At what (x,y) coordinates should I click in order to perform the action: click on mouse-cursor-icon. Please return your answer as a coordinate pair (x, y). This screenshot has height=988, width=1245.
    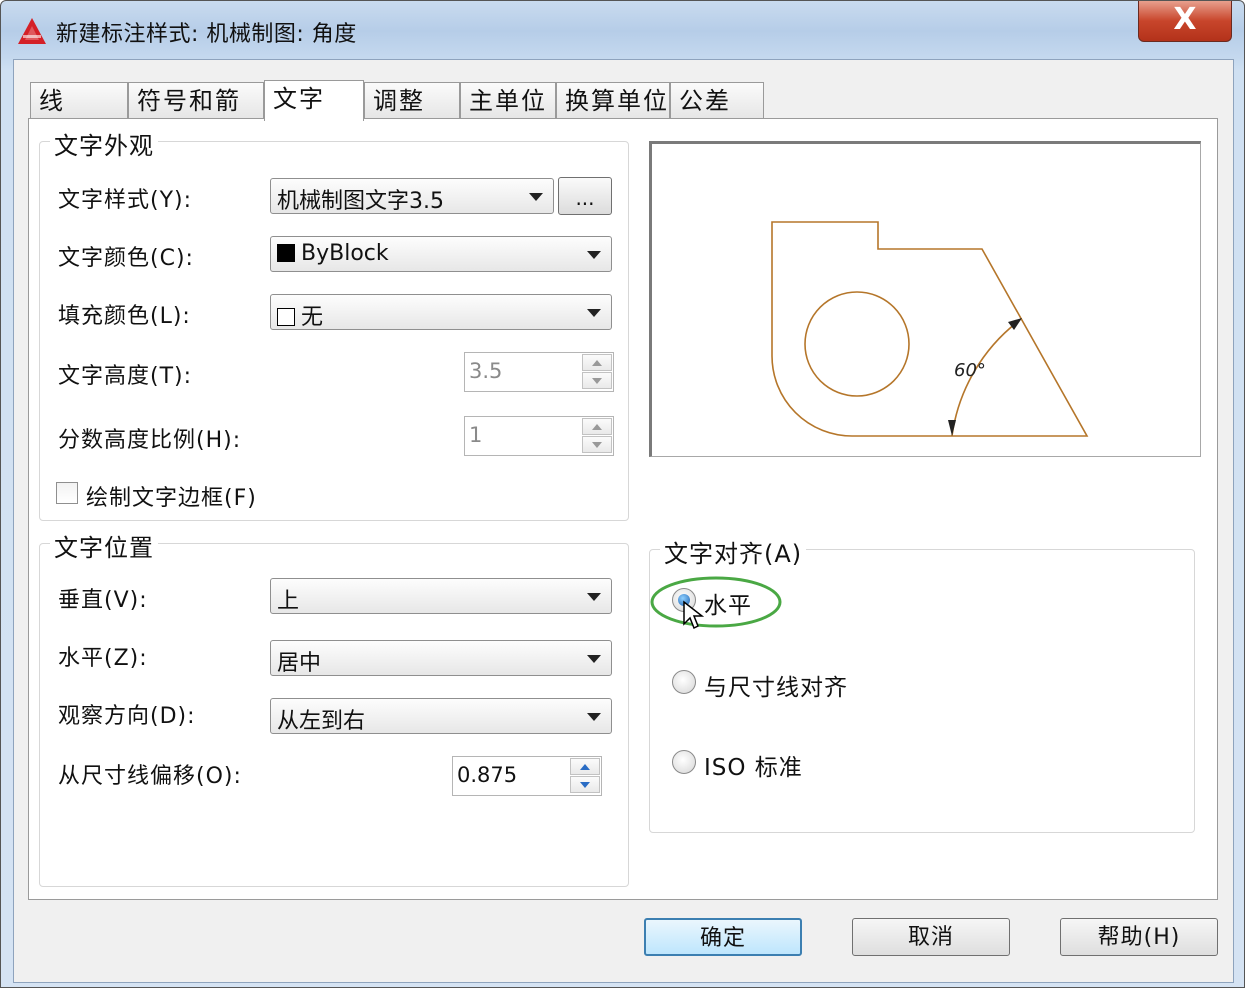
    Looking at the image, I should click on (693, 615).